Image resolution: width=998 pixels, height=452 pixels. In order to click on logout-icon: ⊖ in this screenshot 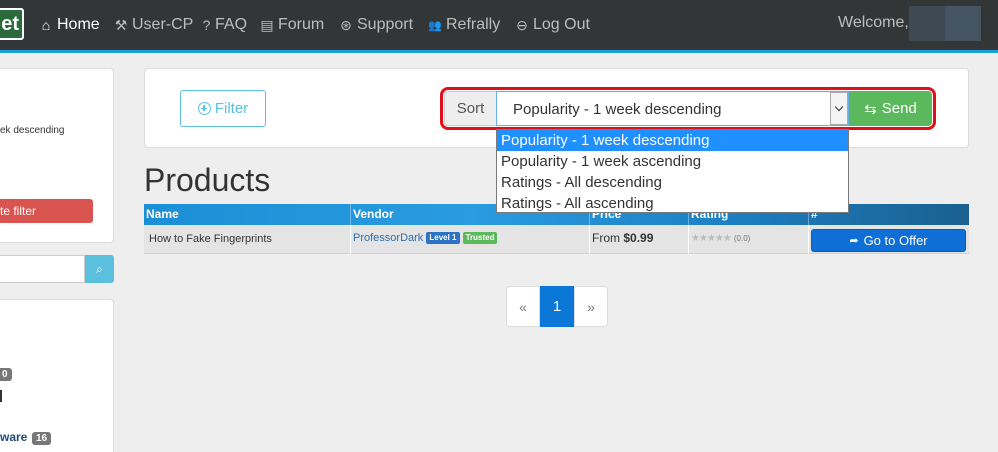, I will do `click(522, 24)`.